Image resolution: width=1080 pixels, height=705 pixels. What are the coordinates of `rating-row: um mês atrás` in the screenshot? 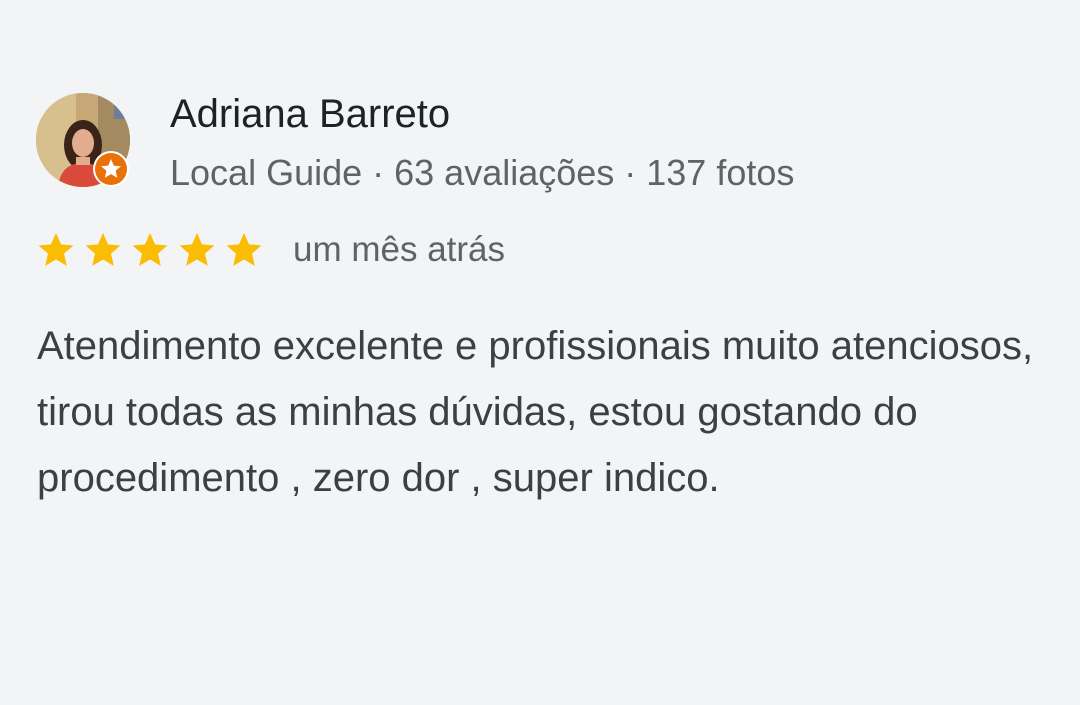 It's located at (270, 250).